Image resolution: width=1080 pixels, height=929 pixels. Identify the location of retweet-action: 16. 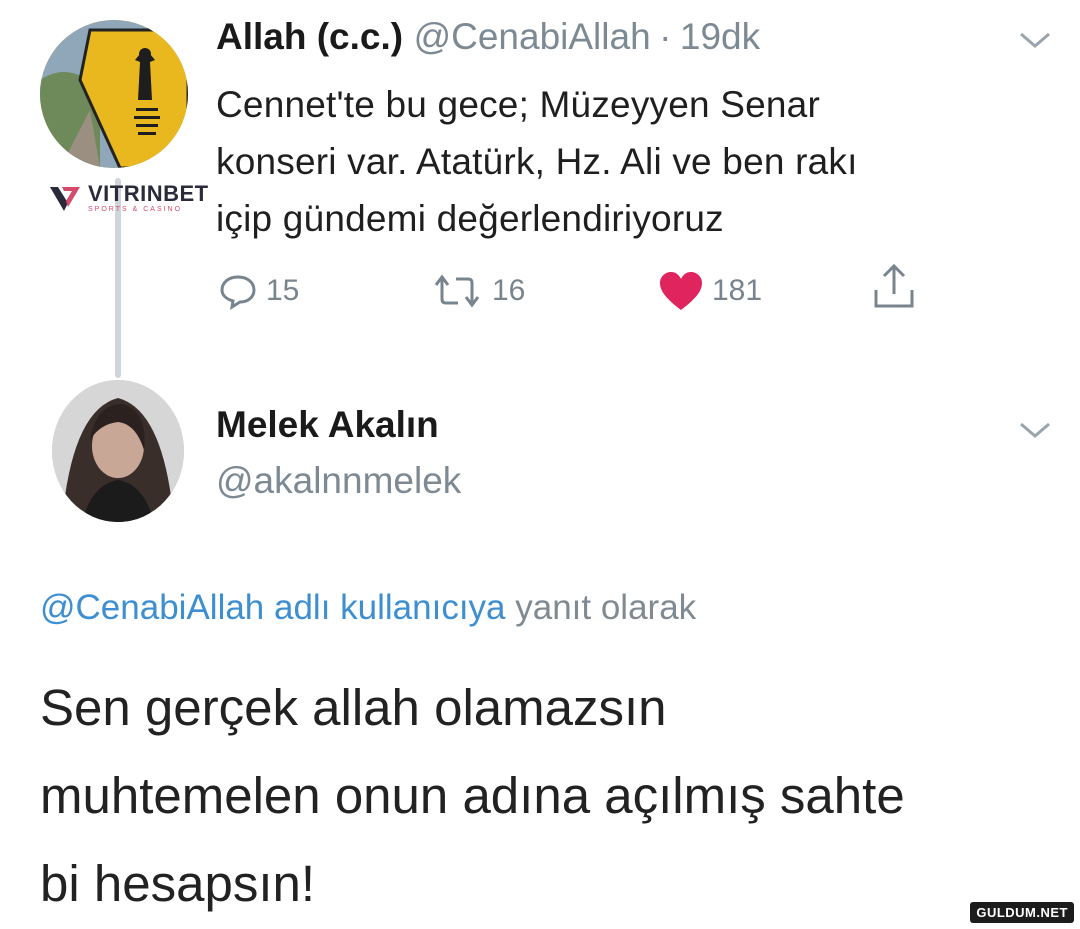
(477, 291).